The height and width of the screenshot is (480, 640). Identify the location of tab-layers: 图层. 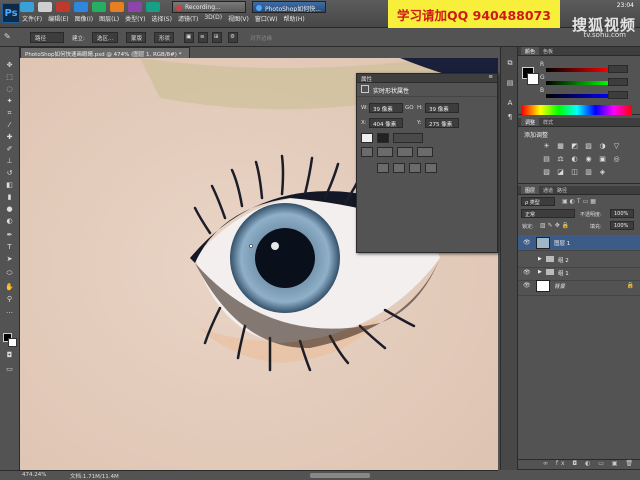
(530, 190).